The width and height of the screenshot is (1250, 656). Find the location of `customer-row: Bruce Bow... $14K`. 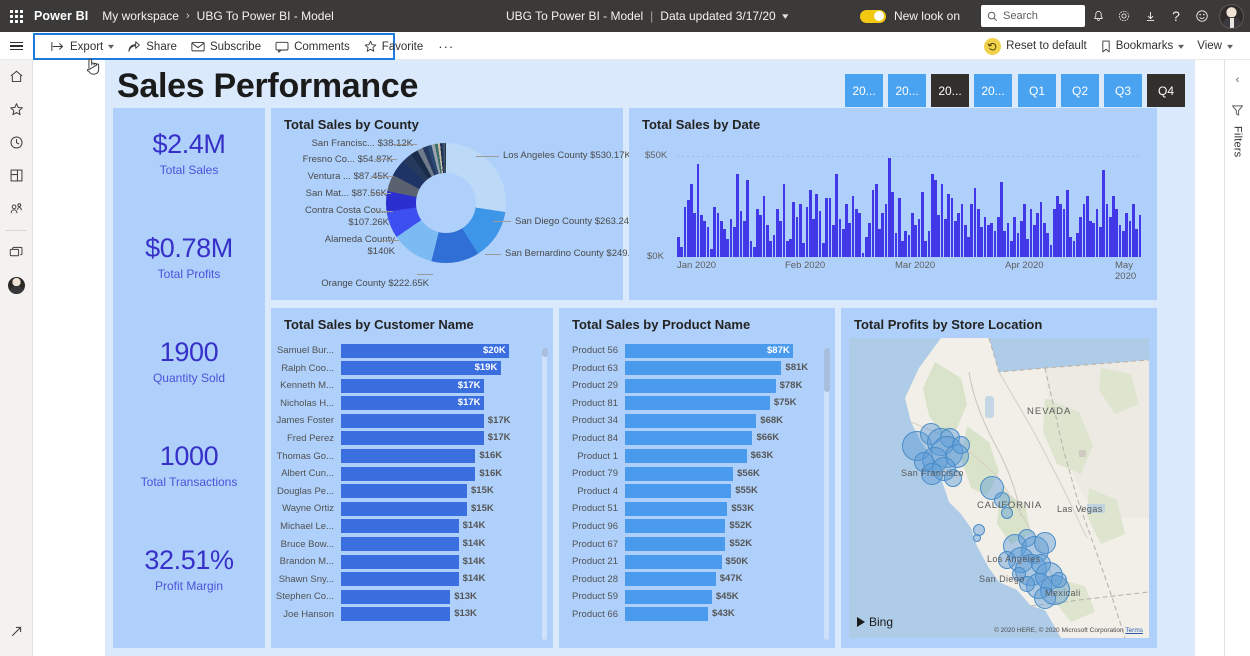

customer-row: Bruce Bow... $14K is located at coordinates (412, 544).